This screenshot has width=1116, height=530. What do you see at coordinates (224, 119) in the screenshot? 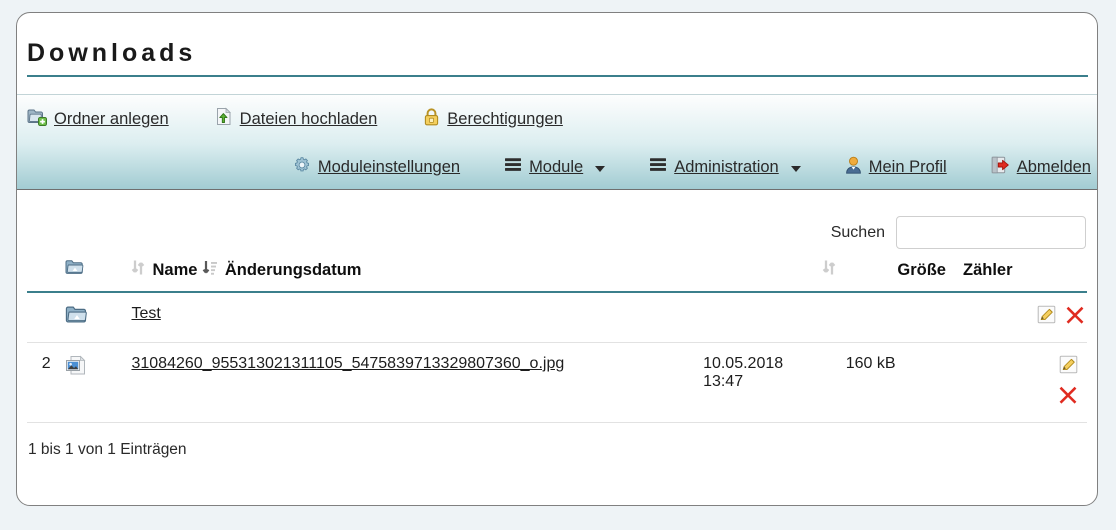
I see `file-upload-icon` at bounding box center [224, 119].